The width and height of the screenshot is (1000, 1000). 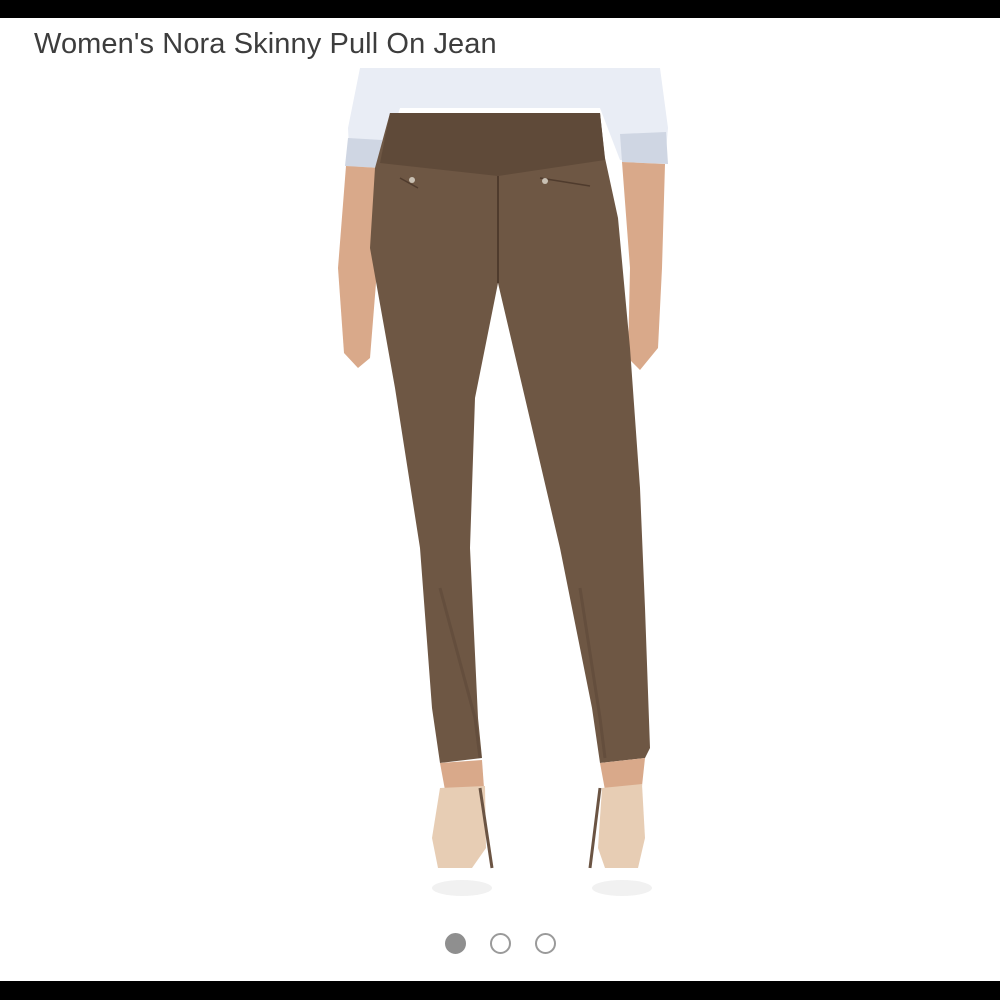 I want to click on carousel-indicators, so click(x=500, y=945).